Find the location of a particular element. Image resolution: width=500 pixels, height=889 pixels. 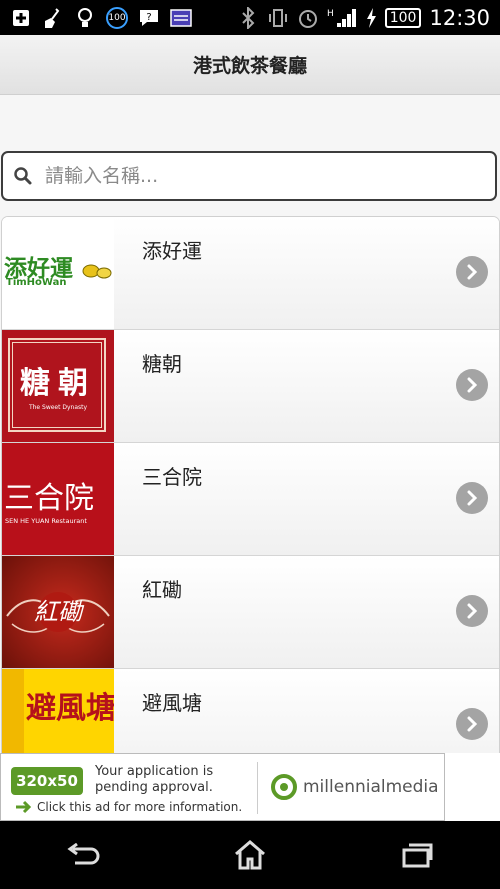

restaurant-logo: 紅磡 is located at coordinates (58, 612).